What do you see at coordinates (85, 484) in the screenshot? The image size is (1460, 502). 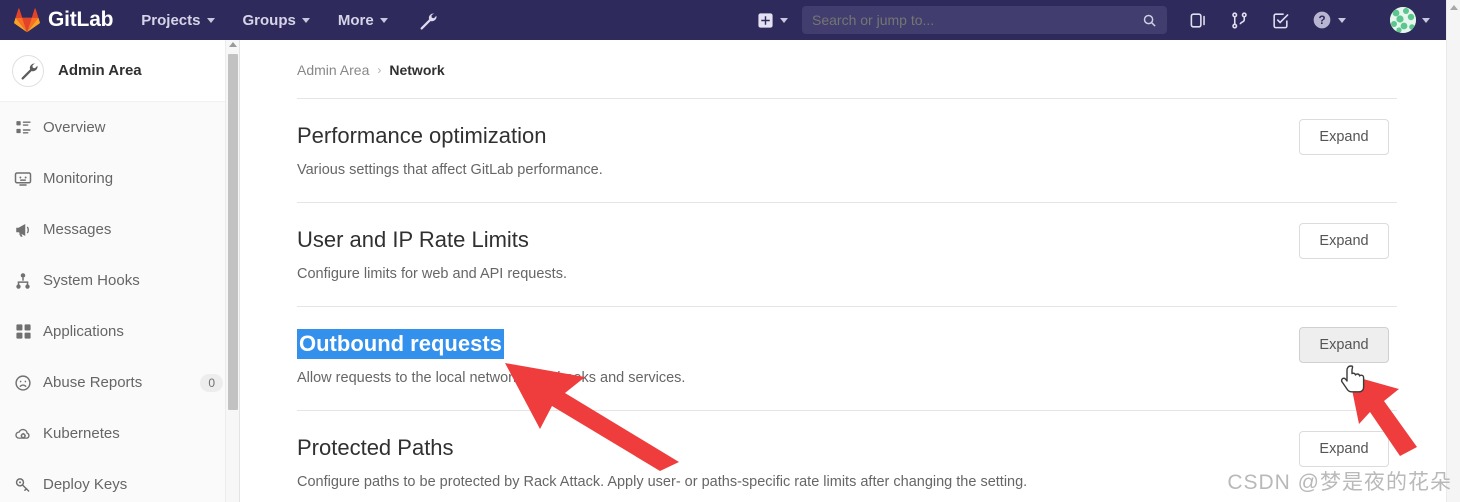 I see `sidebar-item-deploy-keys-label: Deploy Keys` at bounding box center [85, 484].